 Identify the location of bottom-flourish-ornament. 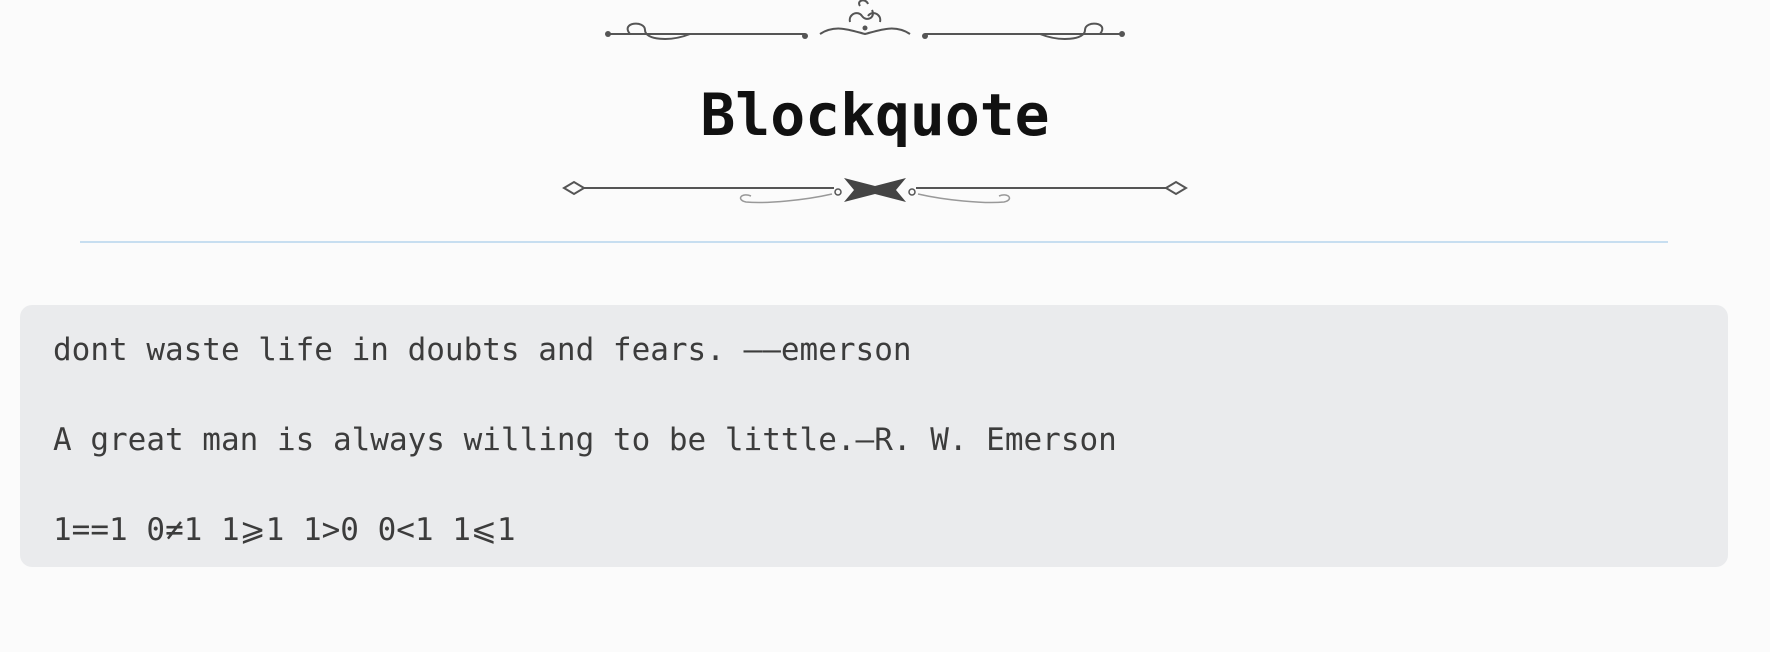
(875, 191).